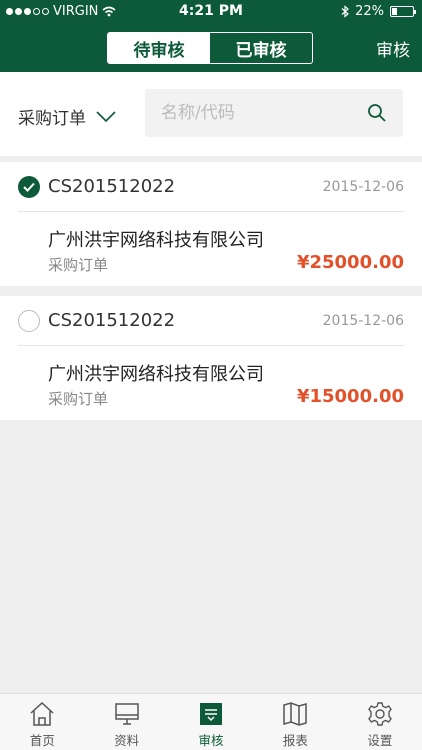 This screenshot has height=750, width=422. Describe the element at coordinates (393, 48) in the screenshot. I see `review-action-button: 审核` at that location.